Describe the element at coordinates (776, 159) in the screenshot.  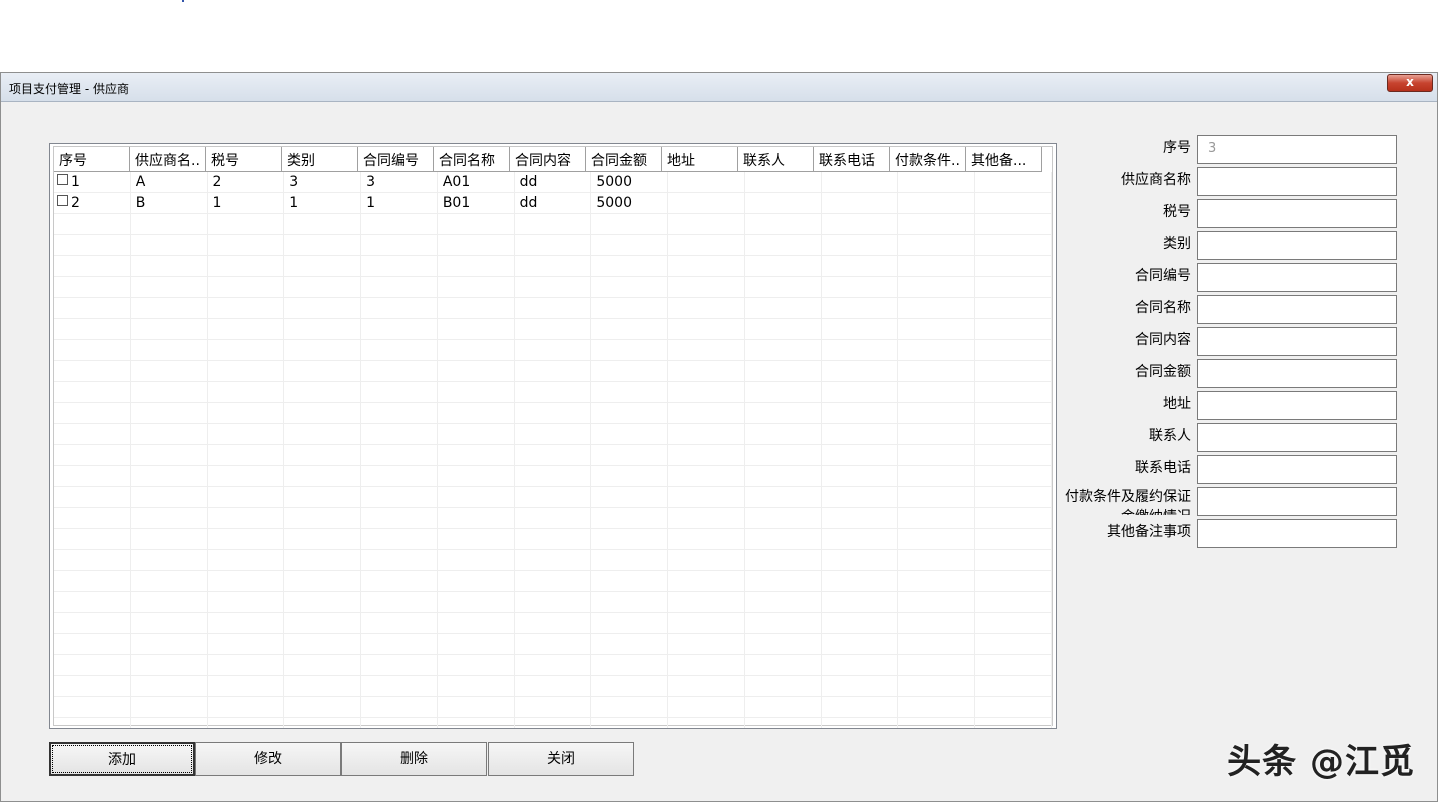
I see `column-header: 联系人` at that location.